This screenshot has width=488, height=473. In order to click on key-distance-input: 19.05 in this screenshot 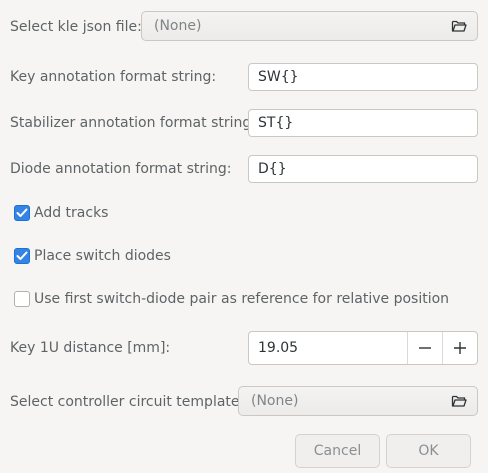, I will do `click(328, 348)`.